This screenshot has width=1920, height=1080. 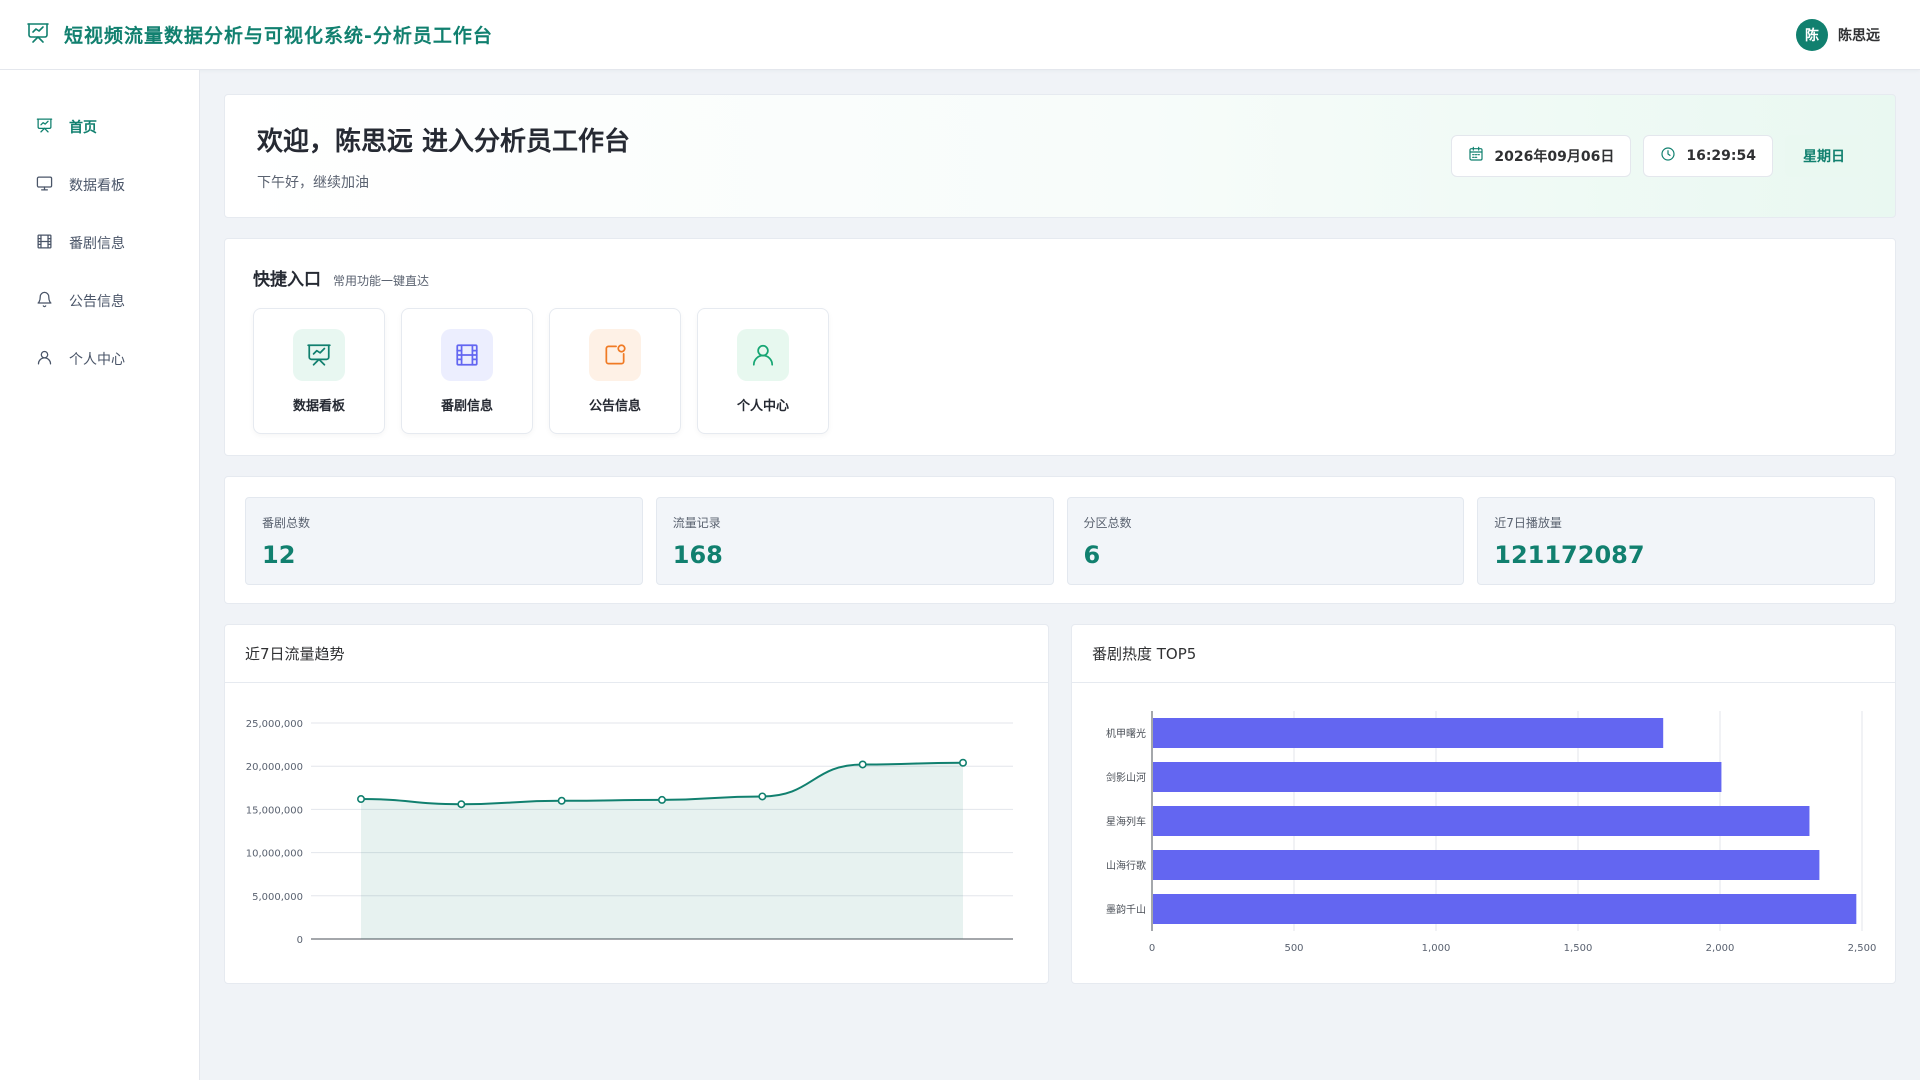 I want to click on y-tick-label: 5,000,000, so click(x=277, y=897).